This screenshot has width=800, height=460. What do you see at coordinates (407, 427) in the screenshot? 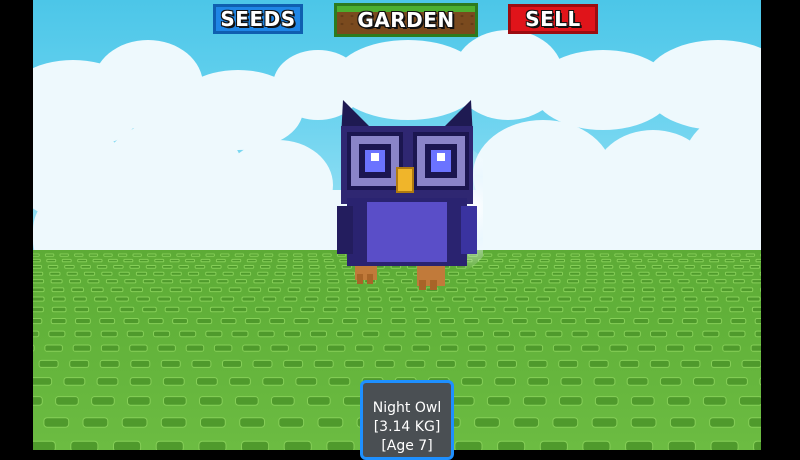
I see `pet-weight: [3.14 KG]` at bounding box center [407, 427].